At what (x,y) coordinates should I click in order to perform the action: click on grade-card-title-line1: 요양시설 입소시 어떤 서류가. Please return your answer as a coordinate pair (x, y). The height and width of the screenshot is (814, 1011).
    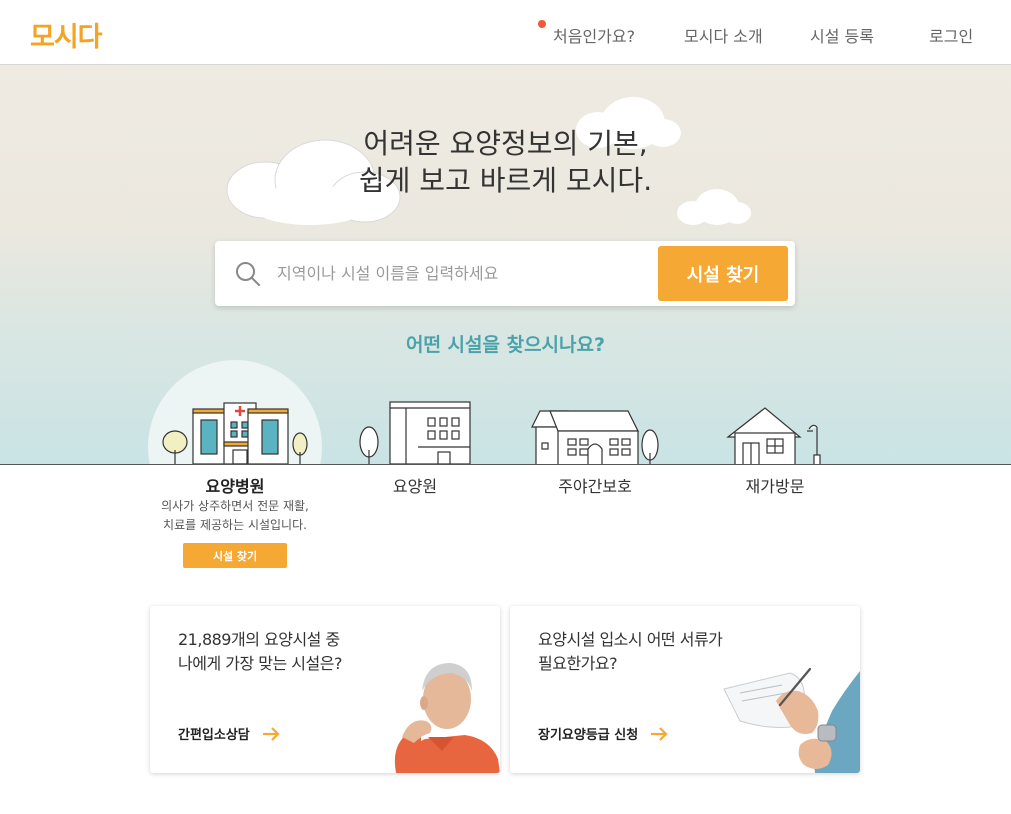
    Looking at the image, I should click on (630, 639).